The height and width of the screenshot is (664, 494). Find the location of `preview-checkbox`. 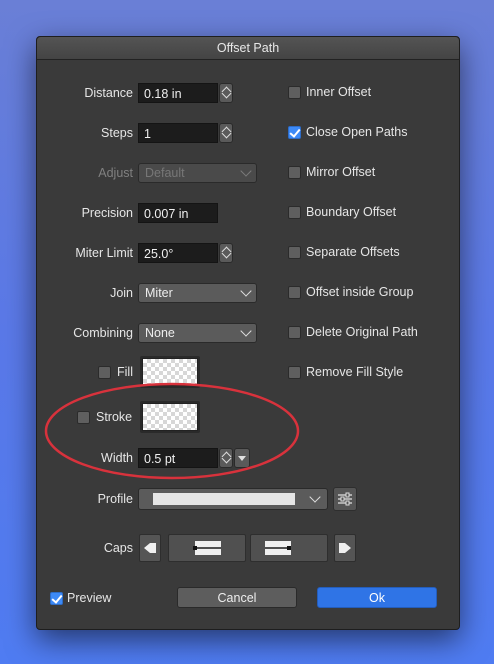

preview-checkbox is located at coordinates (56, 598).